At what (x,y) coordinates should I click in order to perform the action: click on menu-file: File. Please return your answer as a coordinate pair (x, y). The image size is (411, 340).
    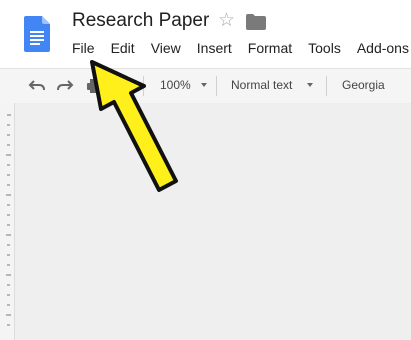
    Looking at the image, I should click on (83, 48).